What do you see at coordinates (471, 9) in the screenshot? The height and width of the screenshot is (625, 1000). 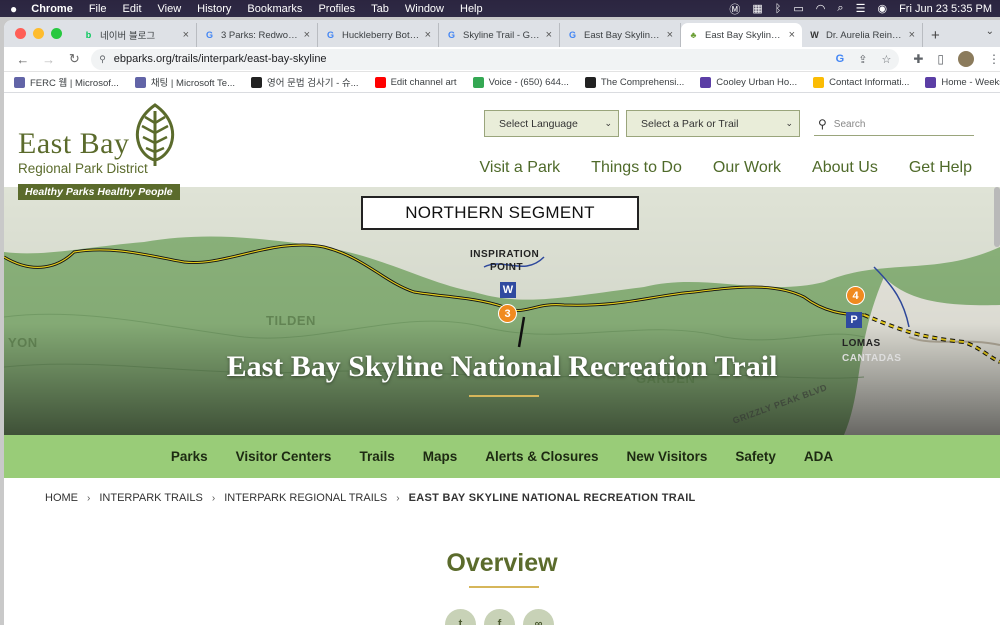 I see `menu-help: Help` at bounding box center [471, 9].